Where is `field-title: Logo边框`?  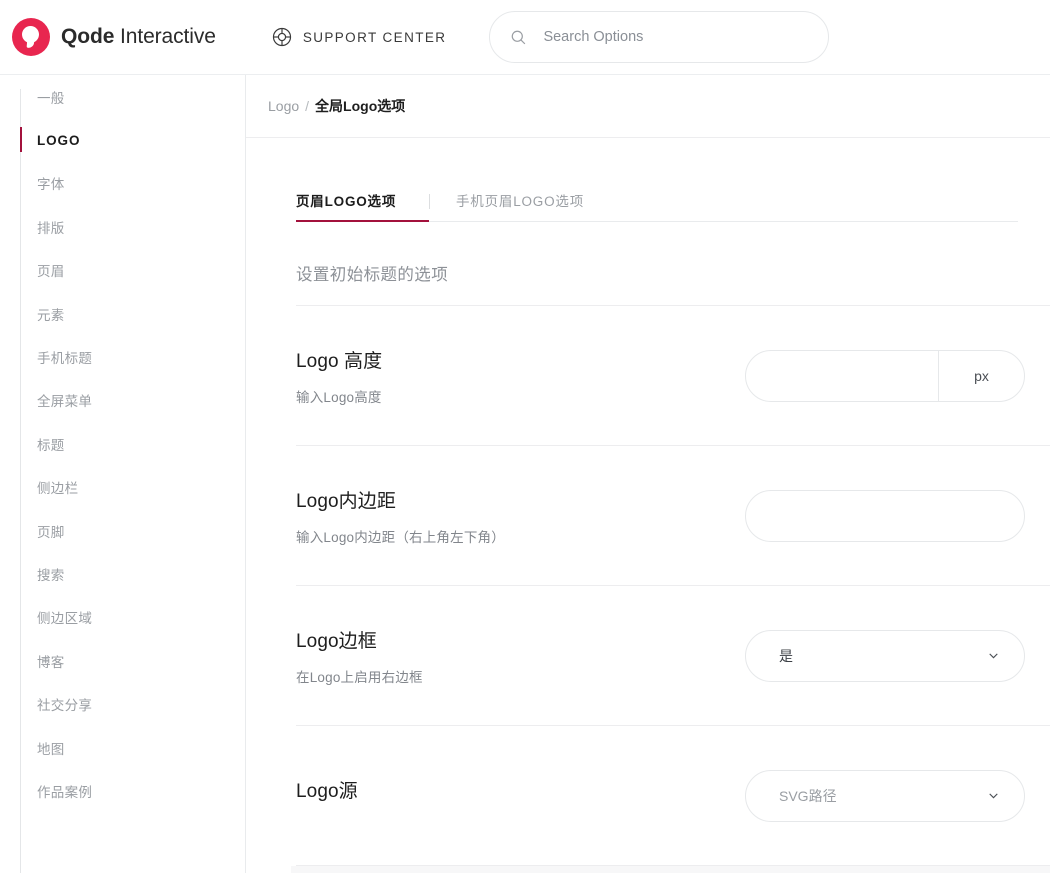 field-title: Logo边框 is located at coordinates (336, 641).